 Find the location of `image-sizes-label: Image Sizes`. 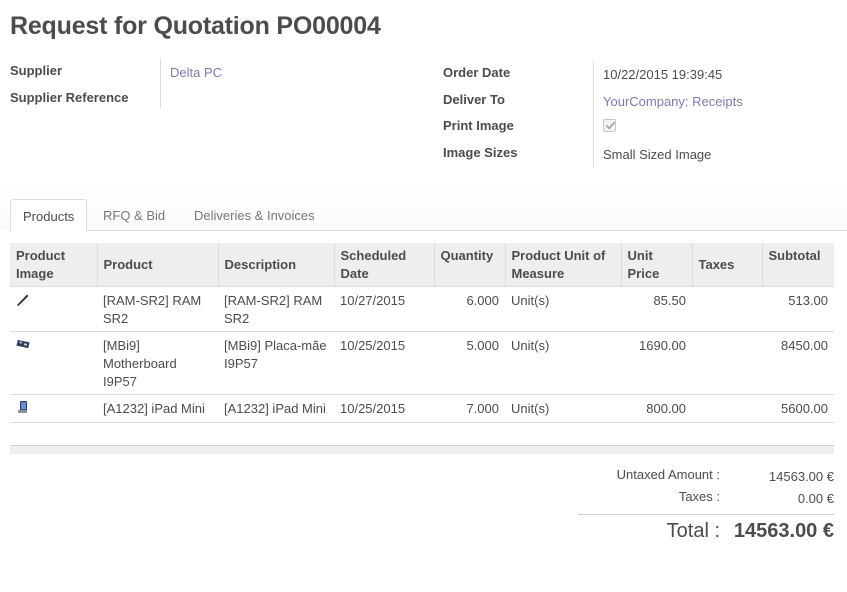

image-sizes-label: Image Sizes is located at coordinates (480, 152).